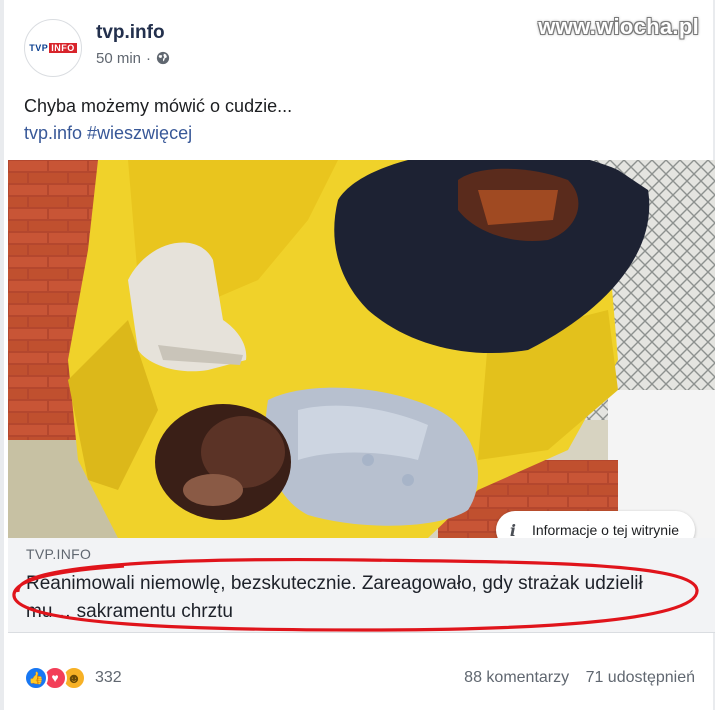  I want to click on link-domain: TVP.INFO, so click(59, 554).